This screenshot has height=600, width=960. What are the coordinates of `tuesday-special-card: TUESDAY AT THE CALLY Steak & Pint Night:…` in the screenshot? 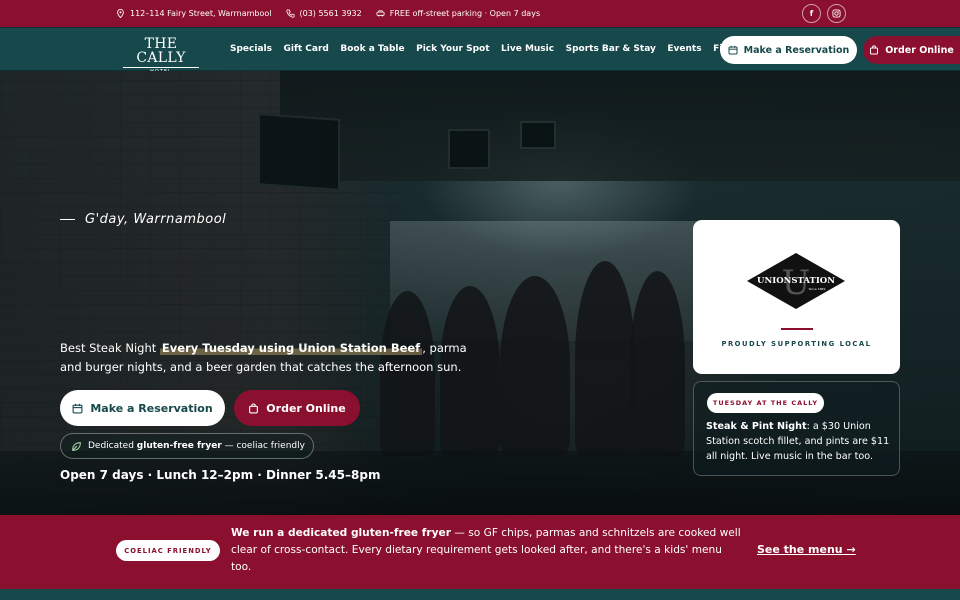 It's located at (796, 428).